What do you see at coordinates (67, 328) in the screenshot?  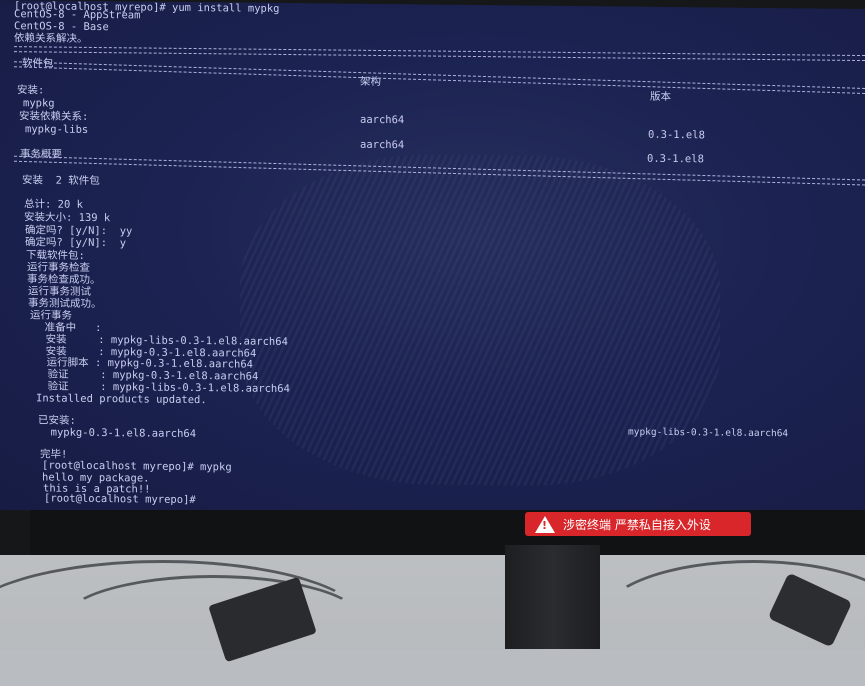 I see `terminal-line: 准备中 :` at bounding box center [67, 328].